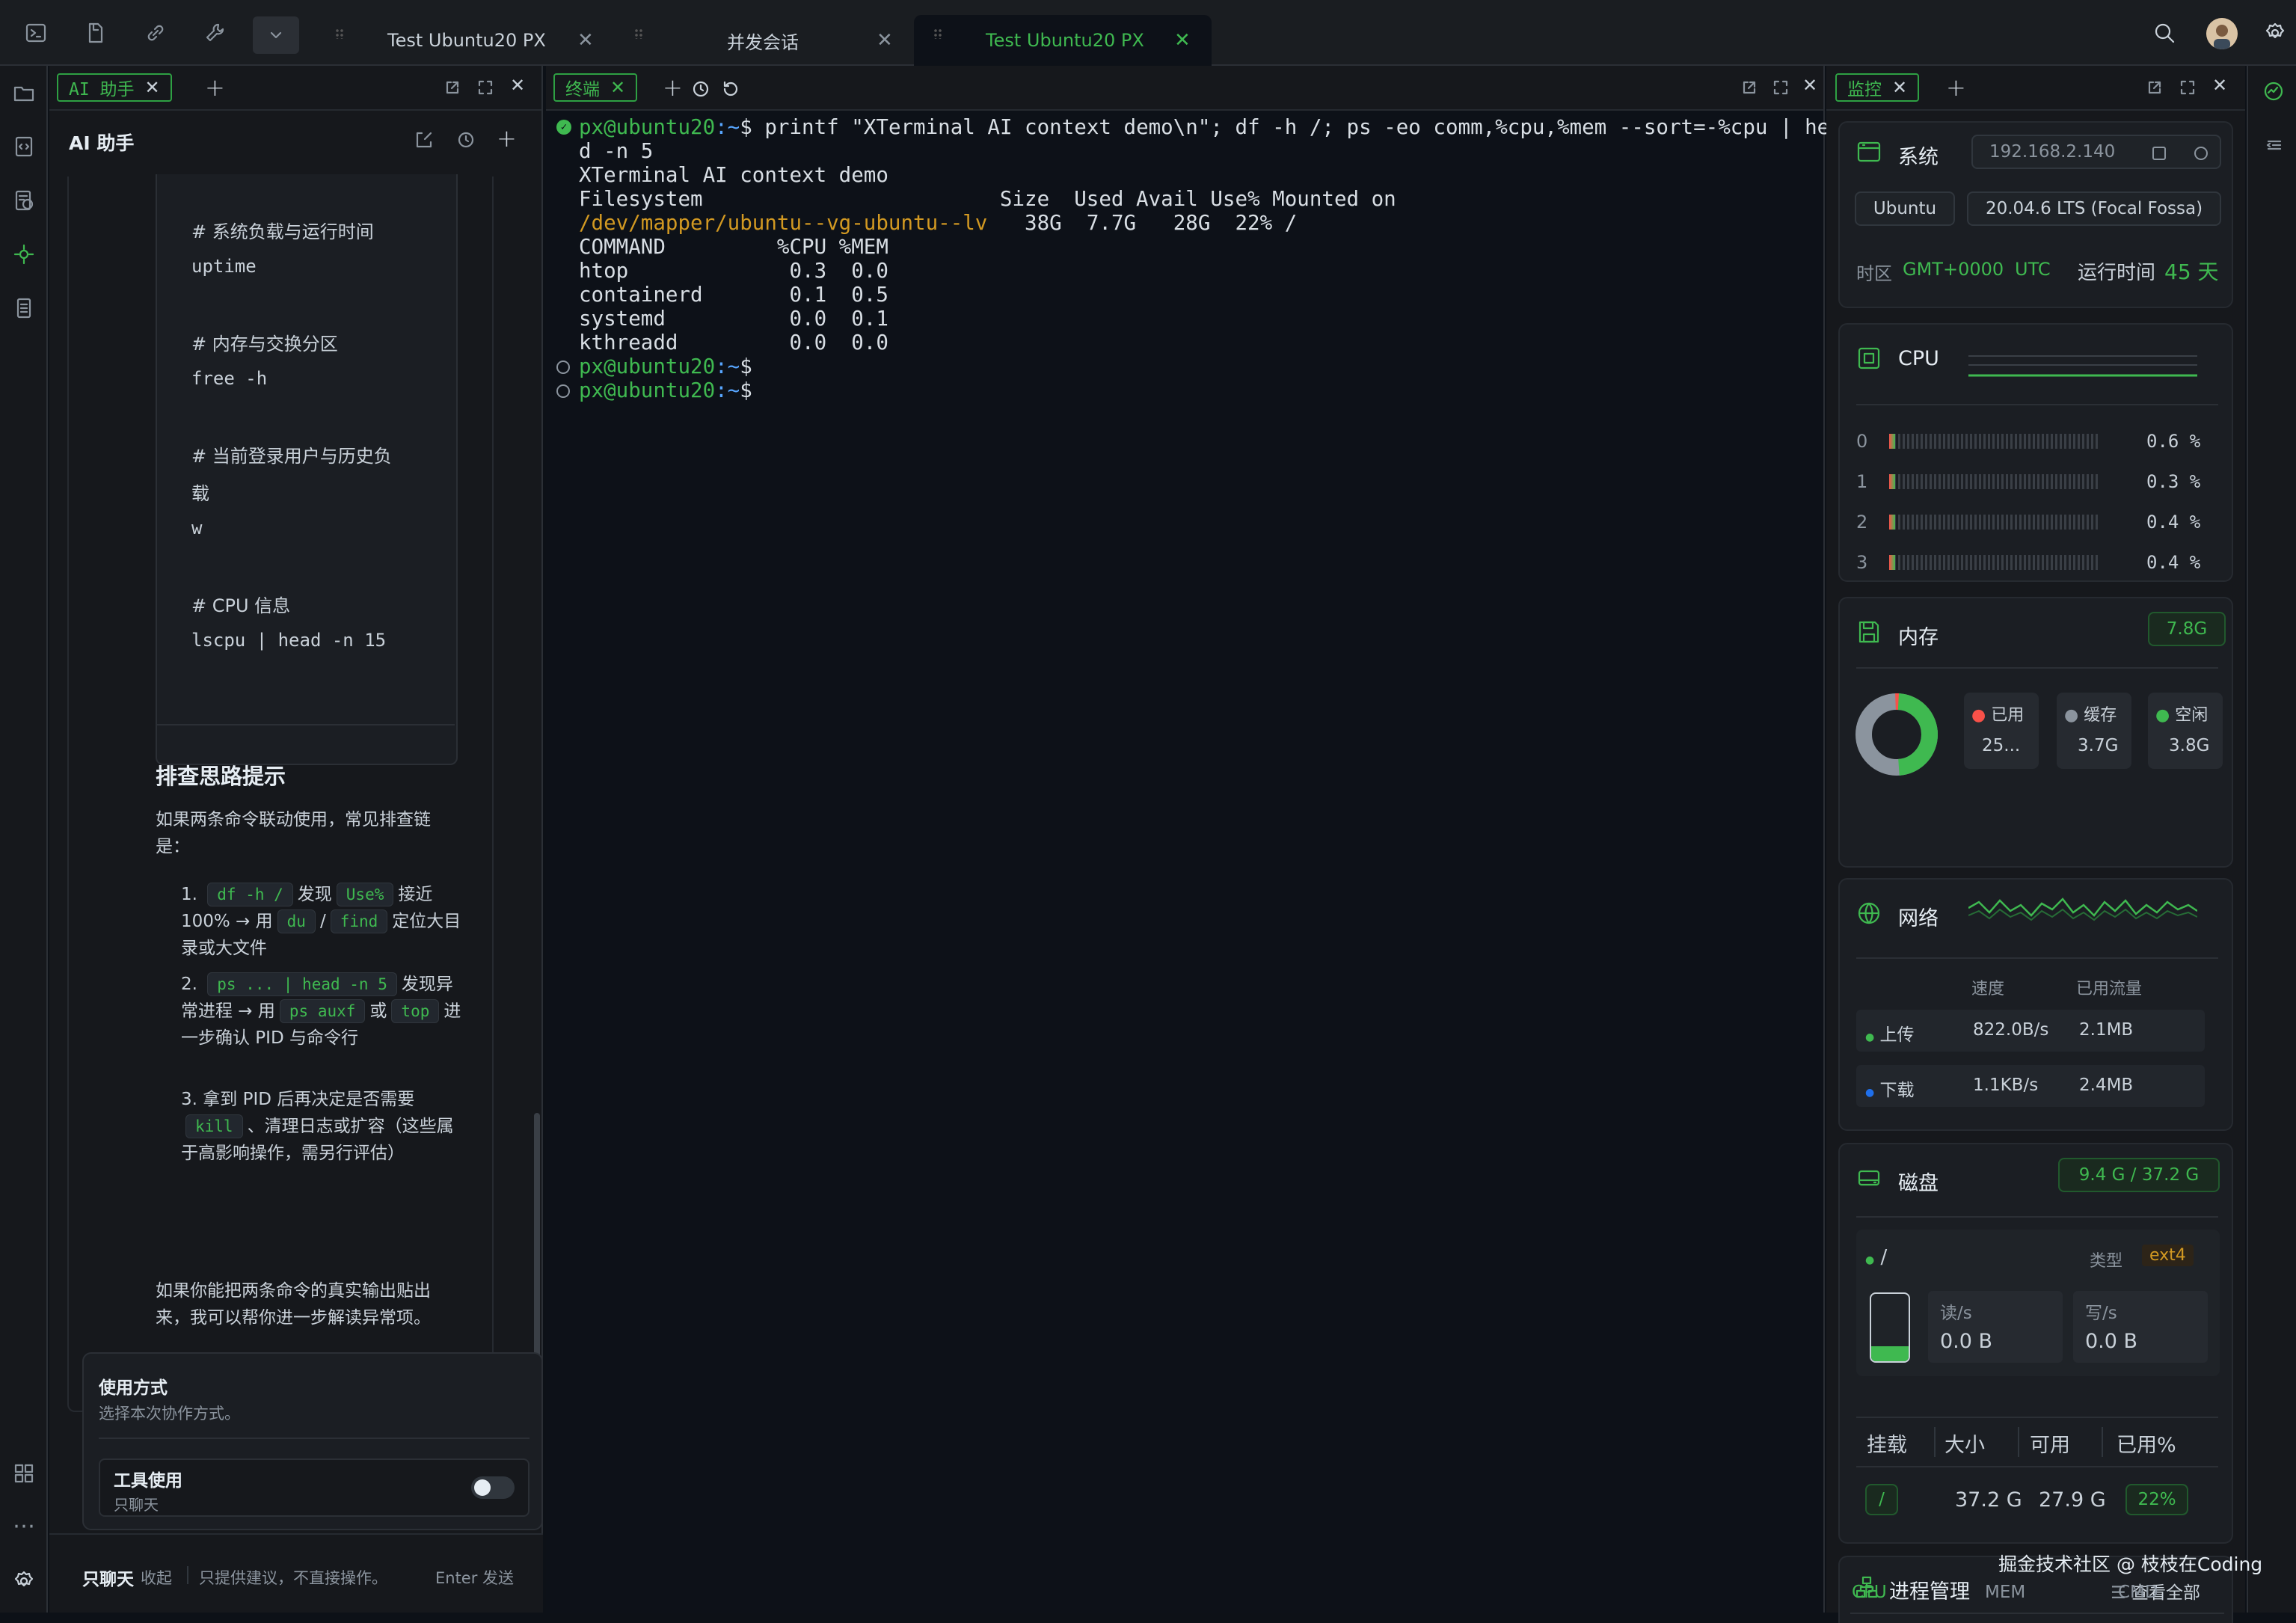 This screenshot has height=1623, width=2296. I want to click on code-file-icon, so click(24, 147).